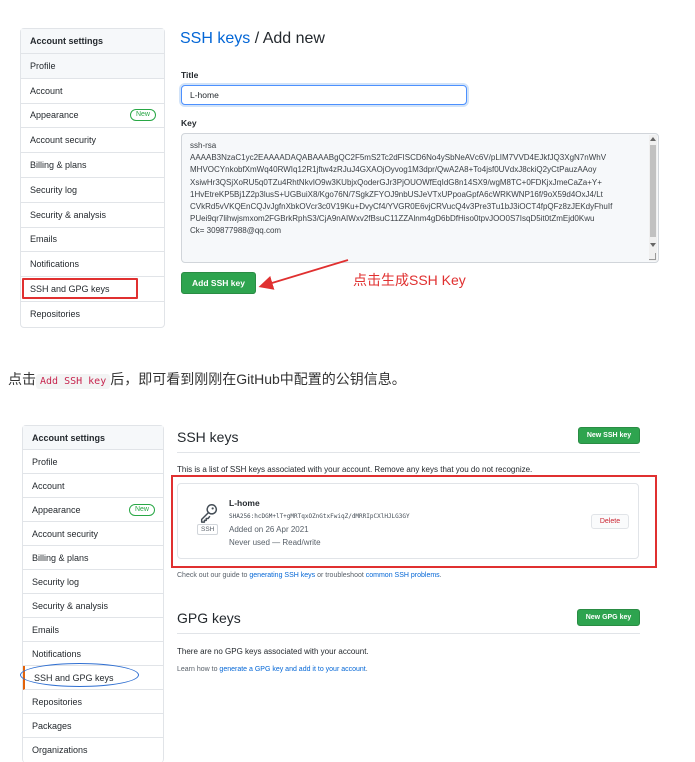 Image resolution: width=695 pixels, height=762 pixels. I want to click on key-label: Key, so click(189, 123).